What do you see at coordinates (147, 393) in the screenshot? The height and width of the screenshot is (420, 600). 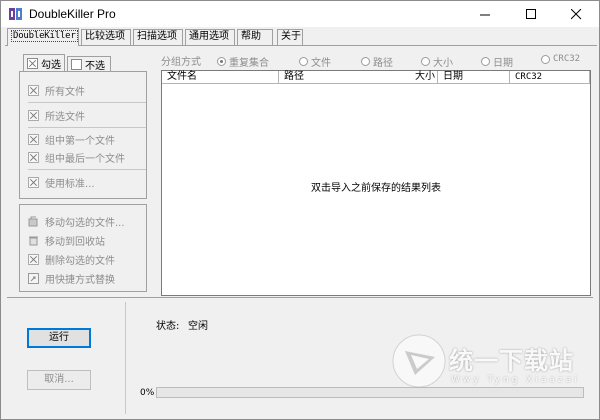 I see `progress-percent: 0%` at bounding box center [147, 393].